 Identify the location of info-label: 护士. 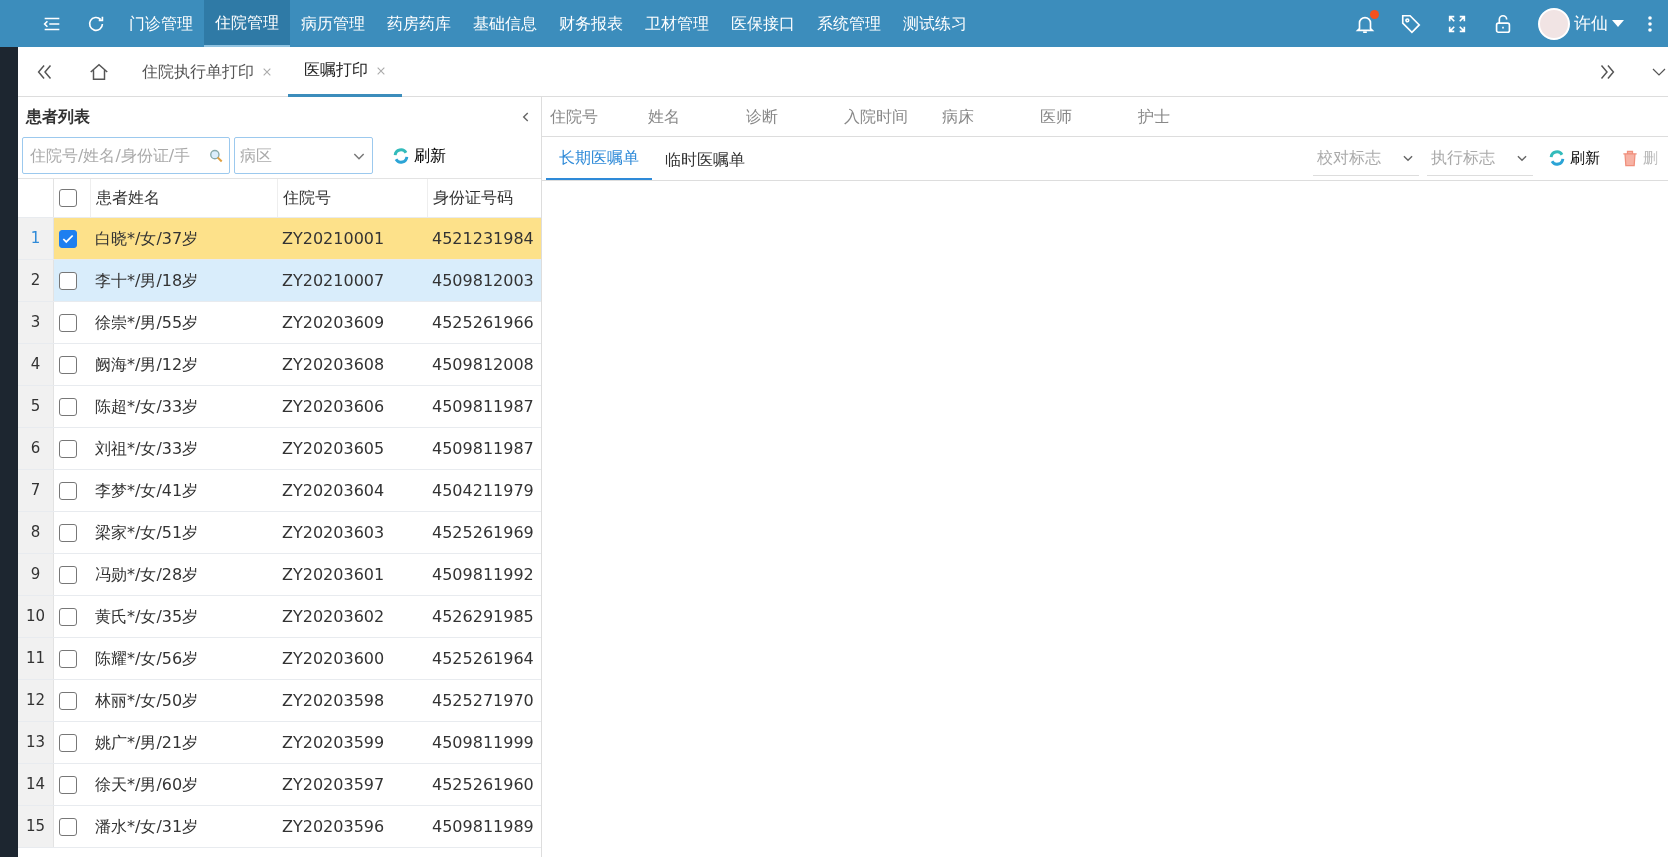
(1154, 116).